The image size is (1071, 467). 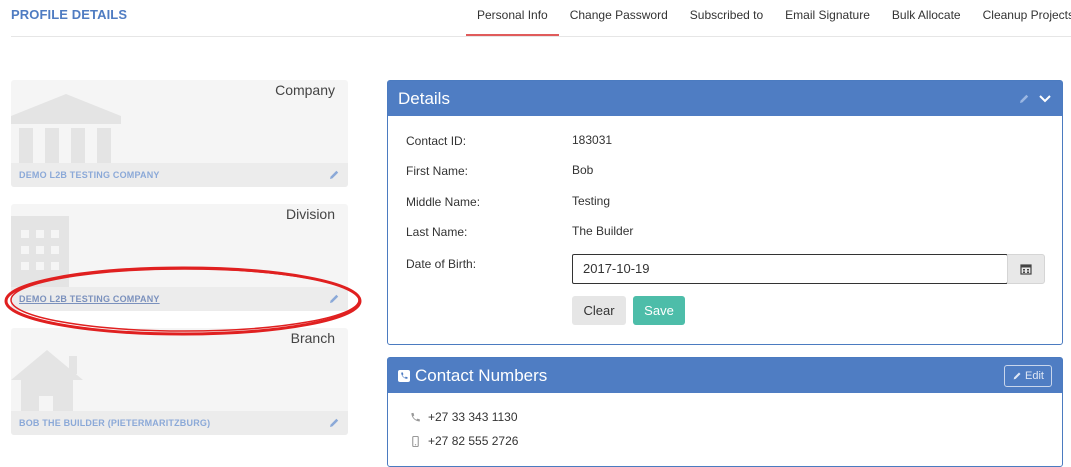 I want to click on tab-cleanup-projects: Cleanup Projects, so click(x=1021, y=18).